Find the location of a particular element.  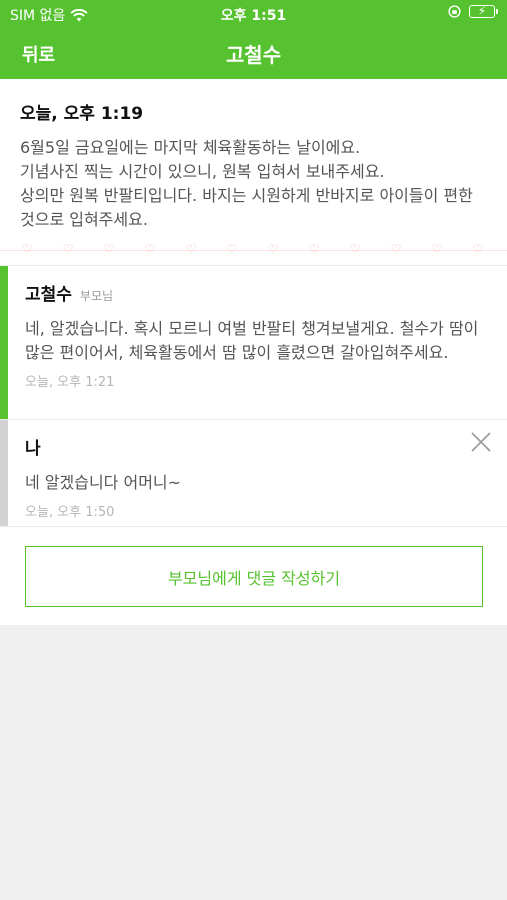

nav-bar: 뒤로 고철수 is located at coordinates (253, 53).